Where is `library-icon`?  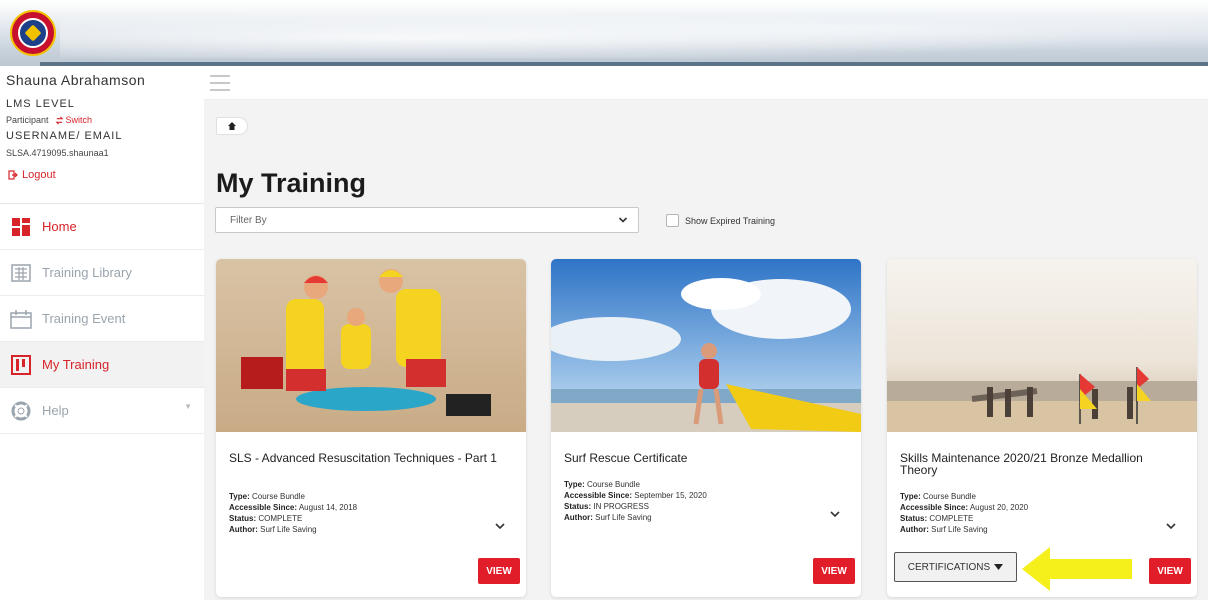
library-icon is located at coordinates (21, 273).